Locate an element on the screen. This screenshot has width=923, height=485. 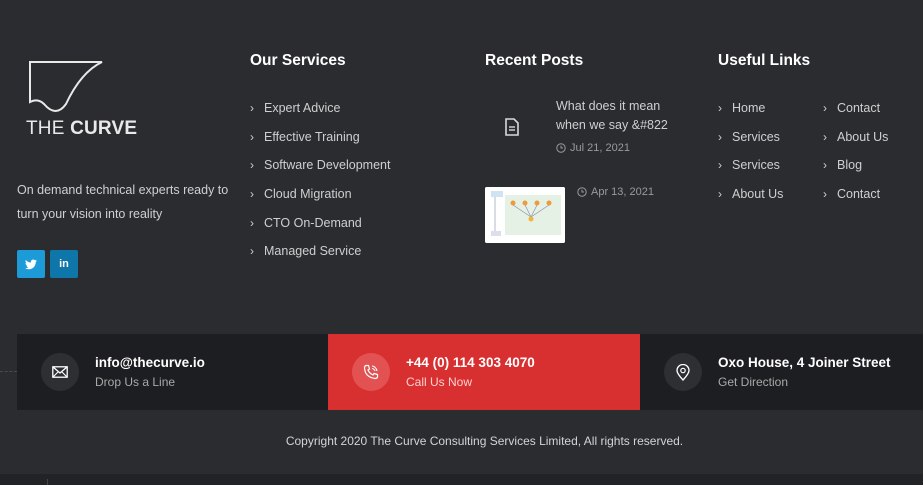
diagram-thumbnail is located at coordinates (525, 215).